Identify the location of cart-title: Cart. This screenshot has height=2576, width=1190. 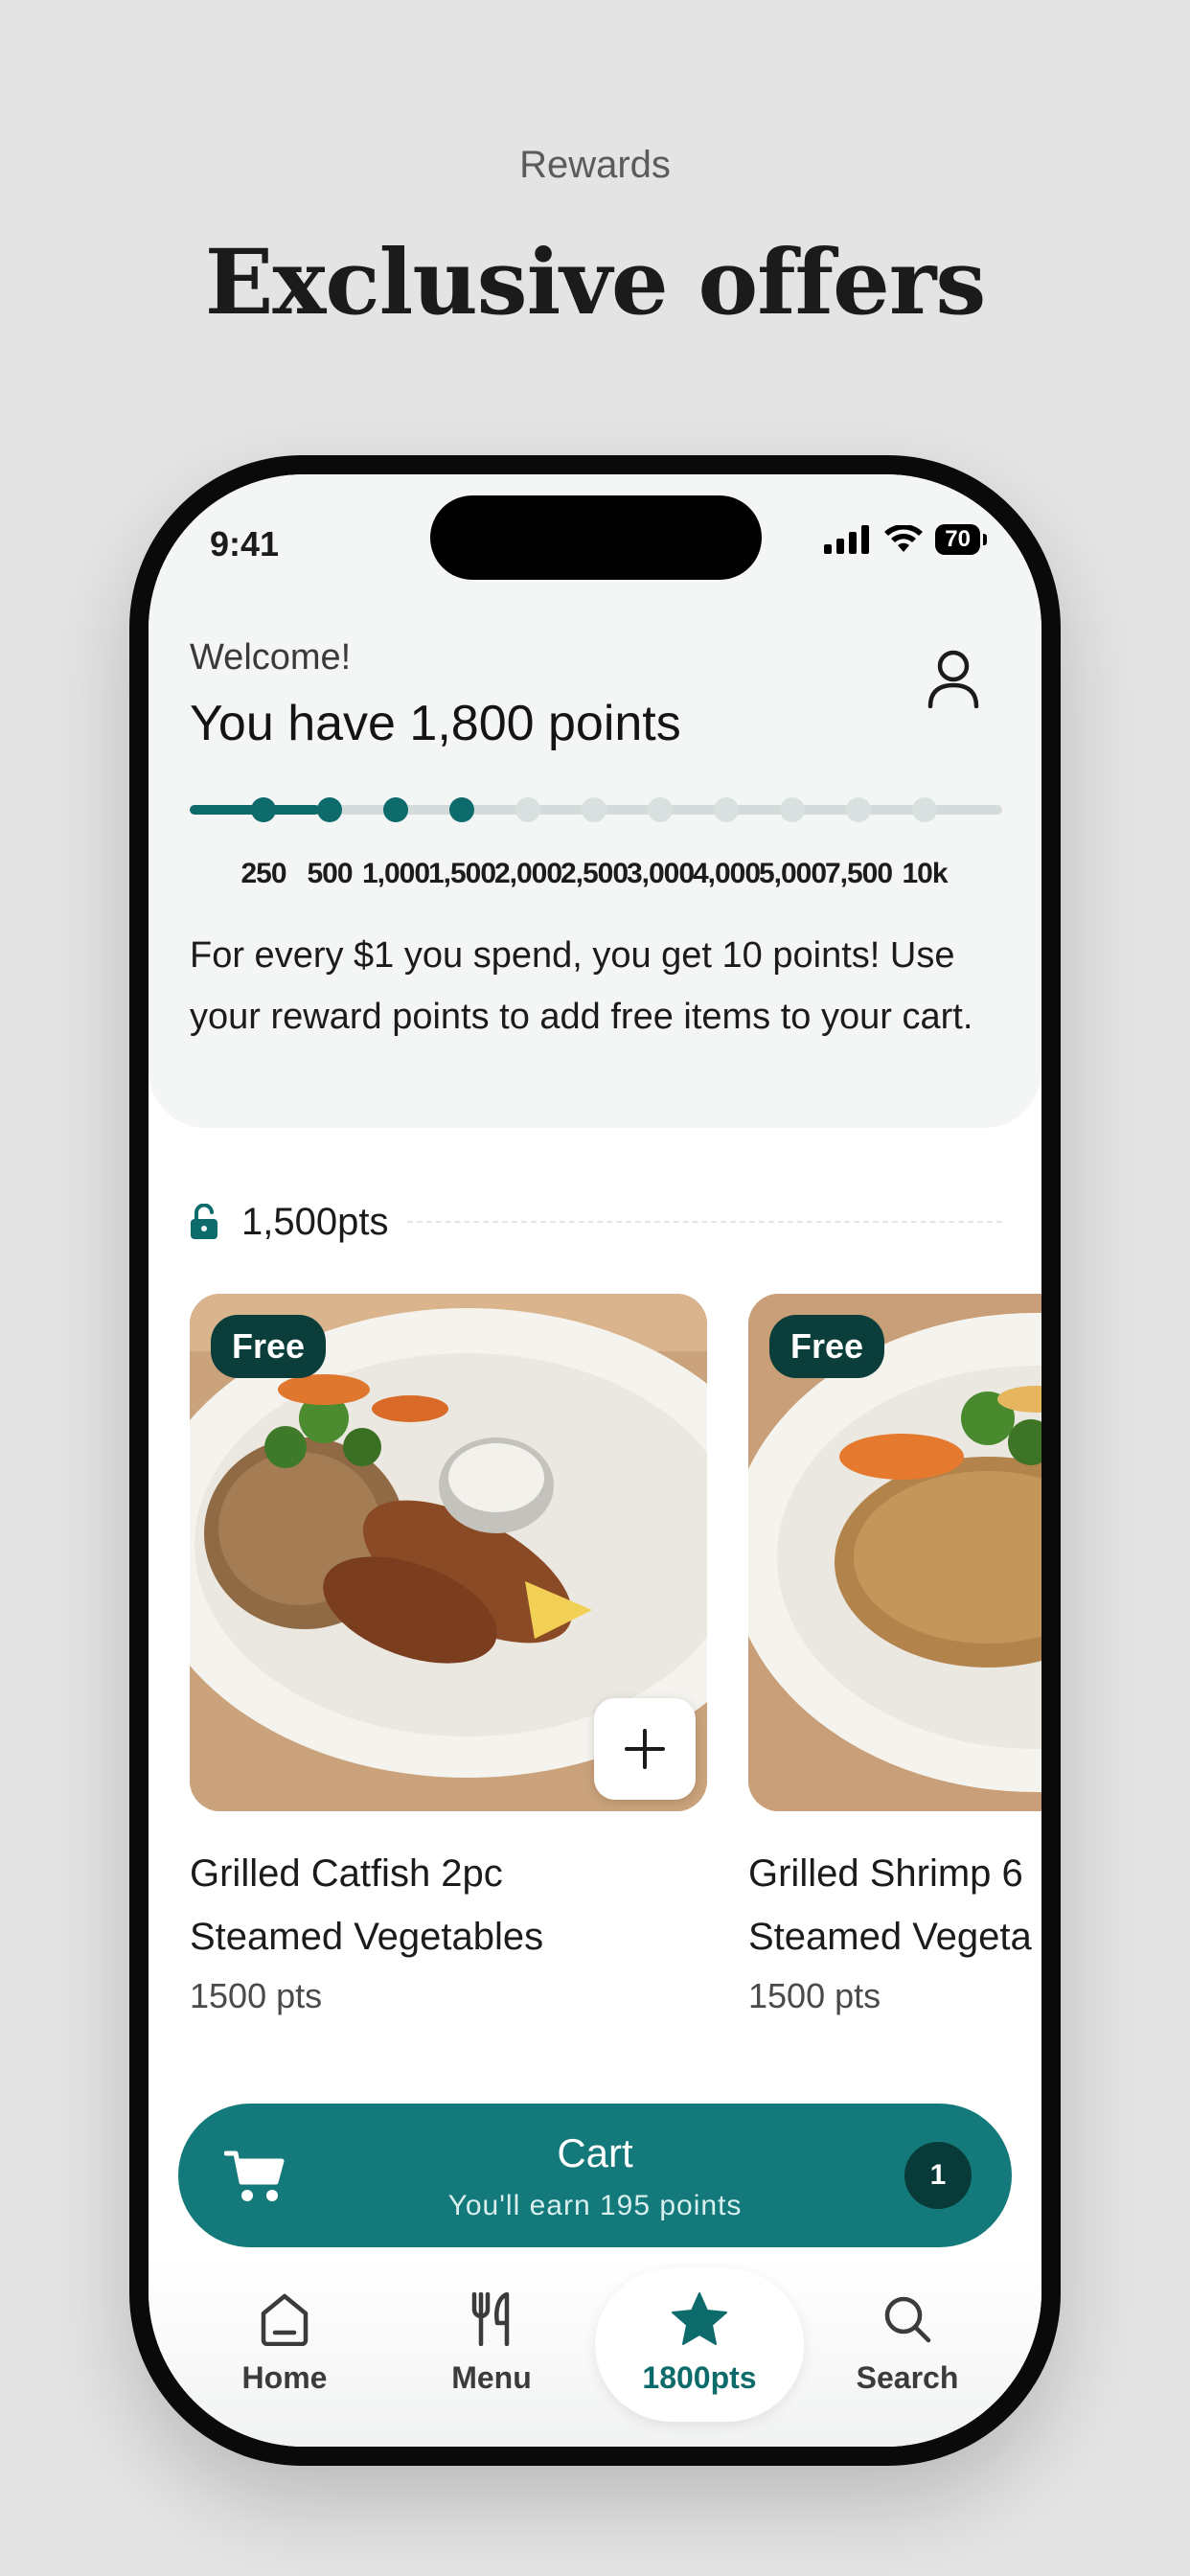
(595, 2152).